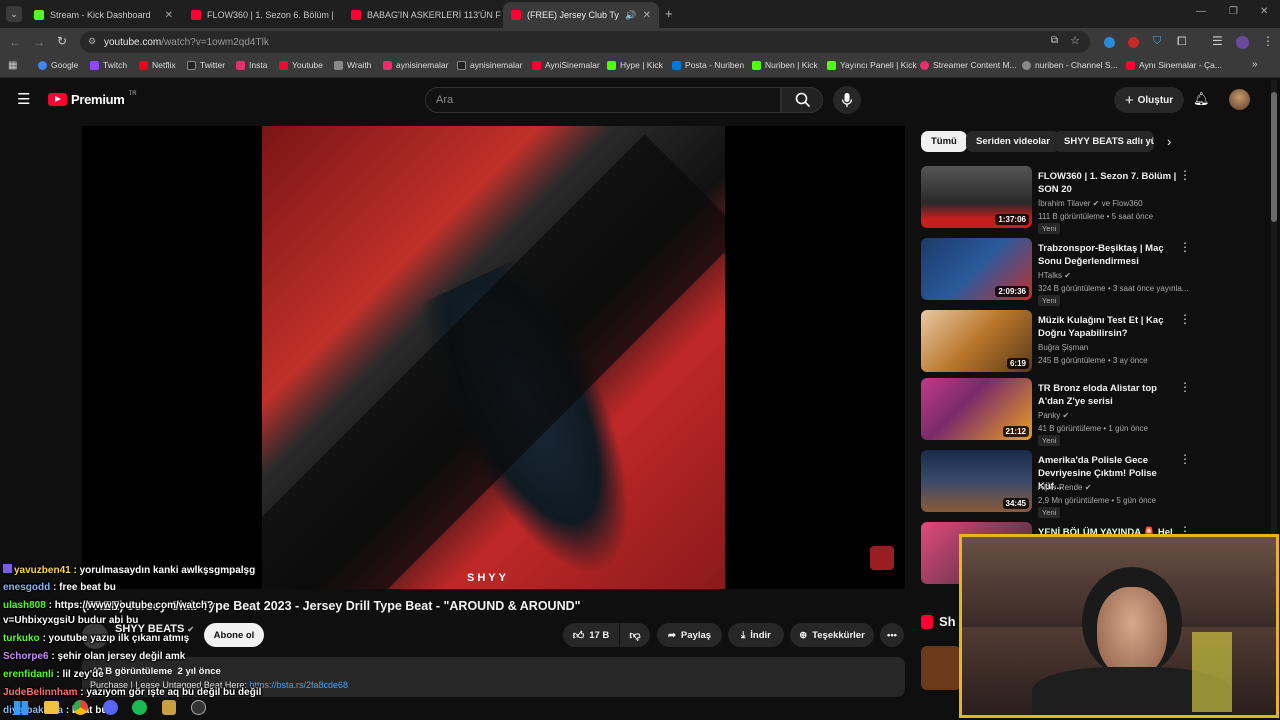 The image size is (1280, 720). I want to click on tab-babag: BABAG'IN ASKERLERİ 113'ÜN F ✕, so click(422, 15).